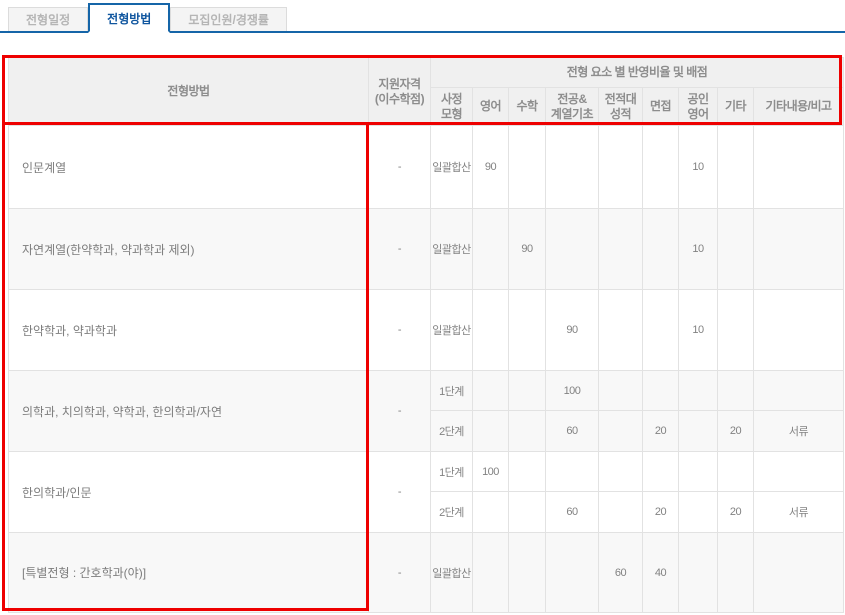  I want to click on table-row: [특별전형 : 간호학과(야)] - 일괄합산 60 40, so click(426, 572).